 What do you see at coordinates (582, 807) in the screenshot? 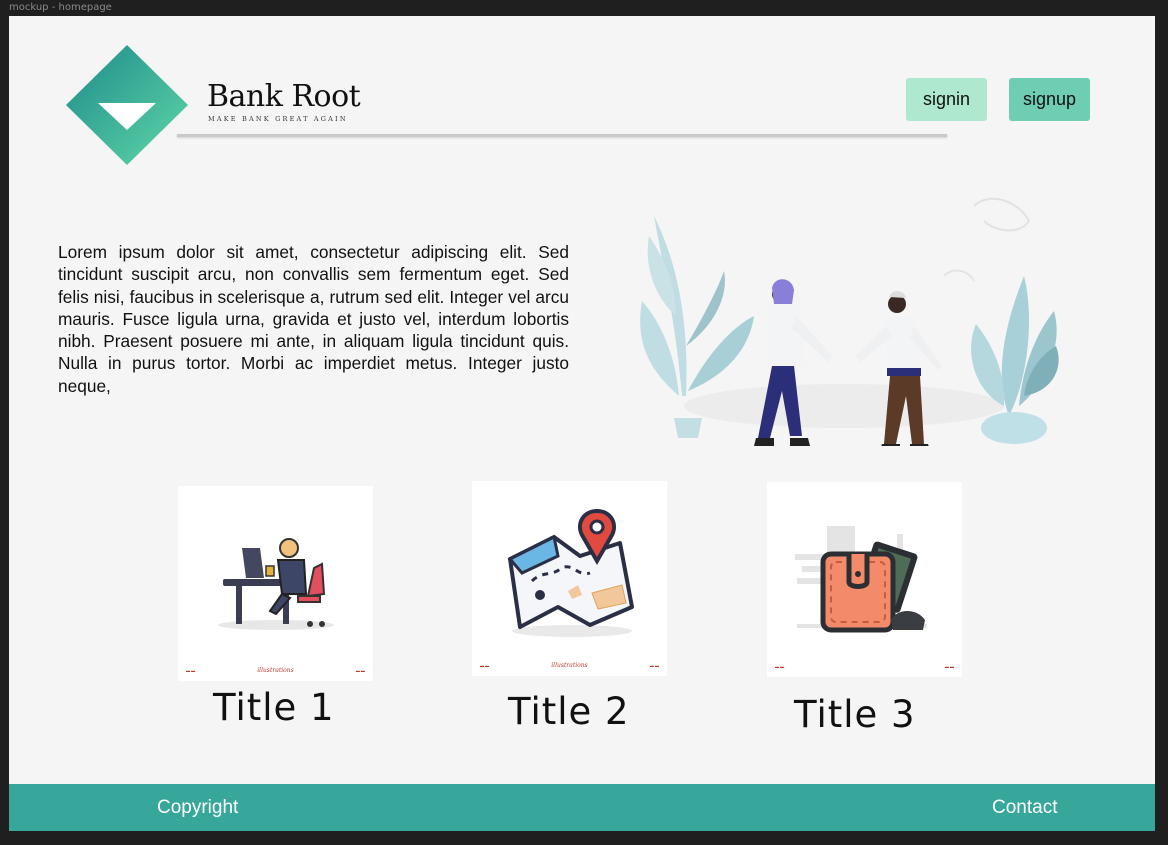
I see `footer-bar: Copyright Contact` at bounding box center [582, 807].